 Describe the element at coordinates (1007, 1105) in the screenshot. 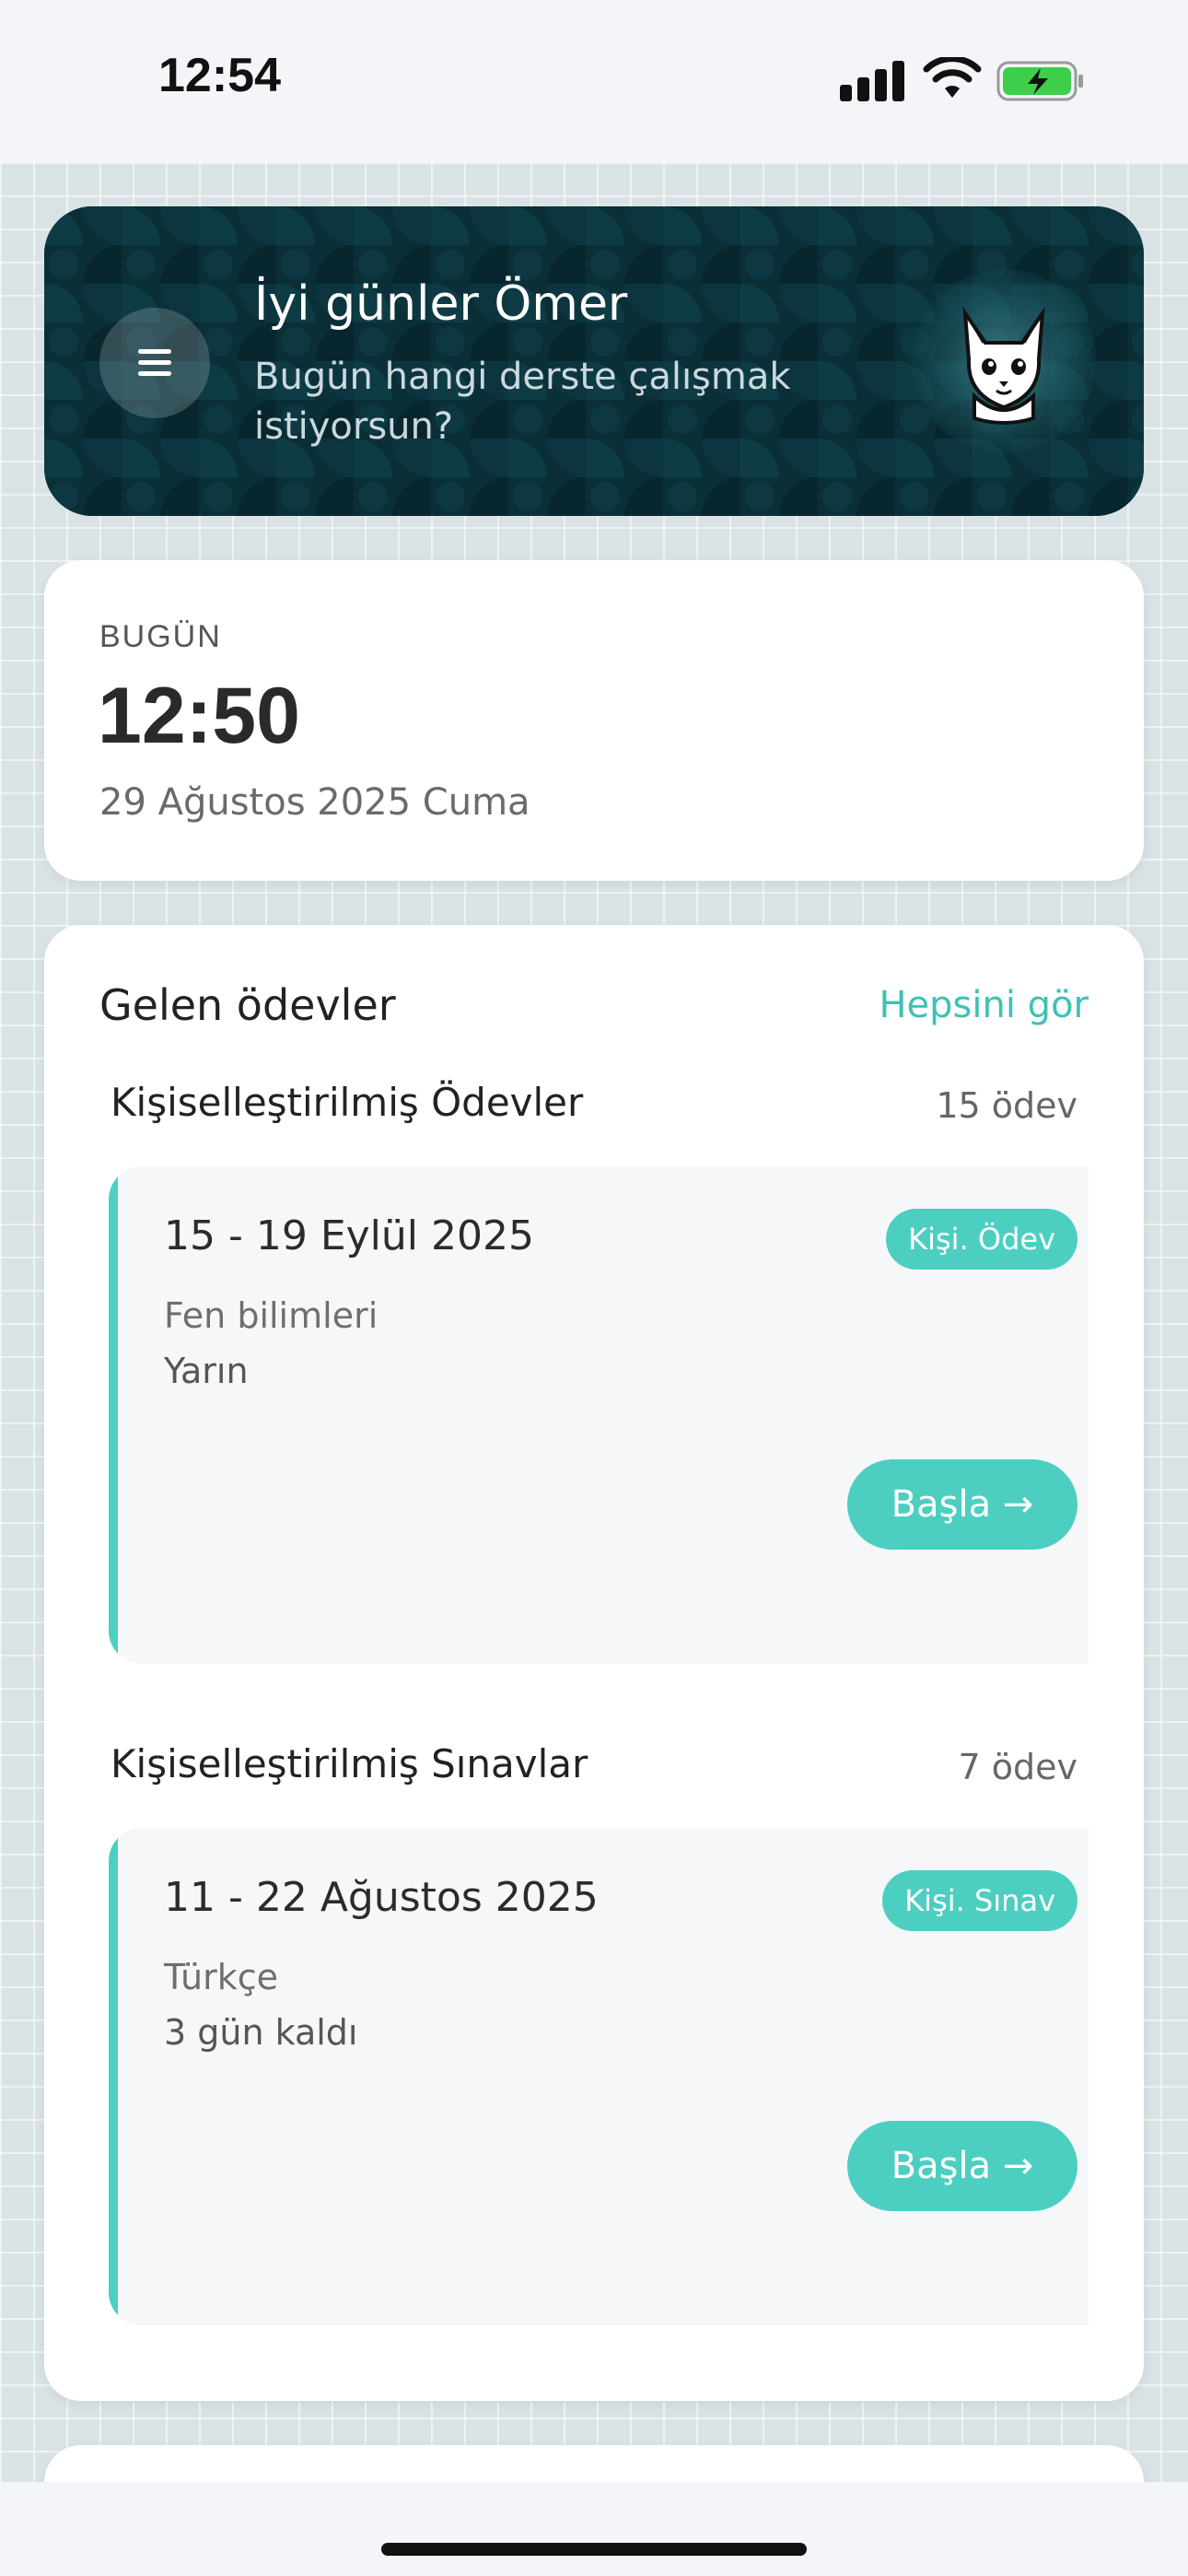

I see `section-count-personal-homework: 15 ödev` at that location.